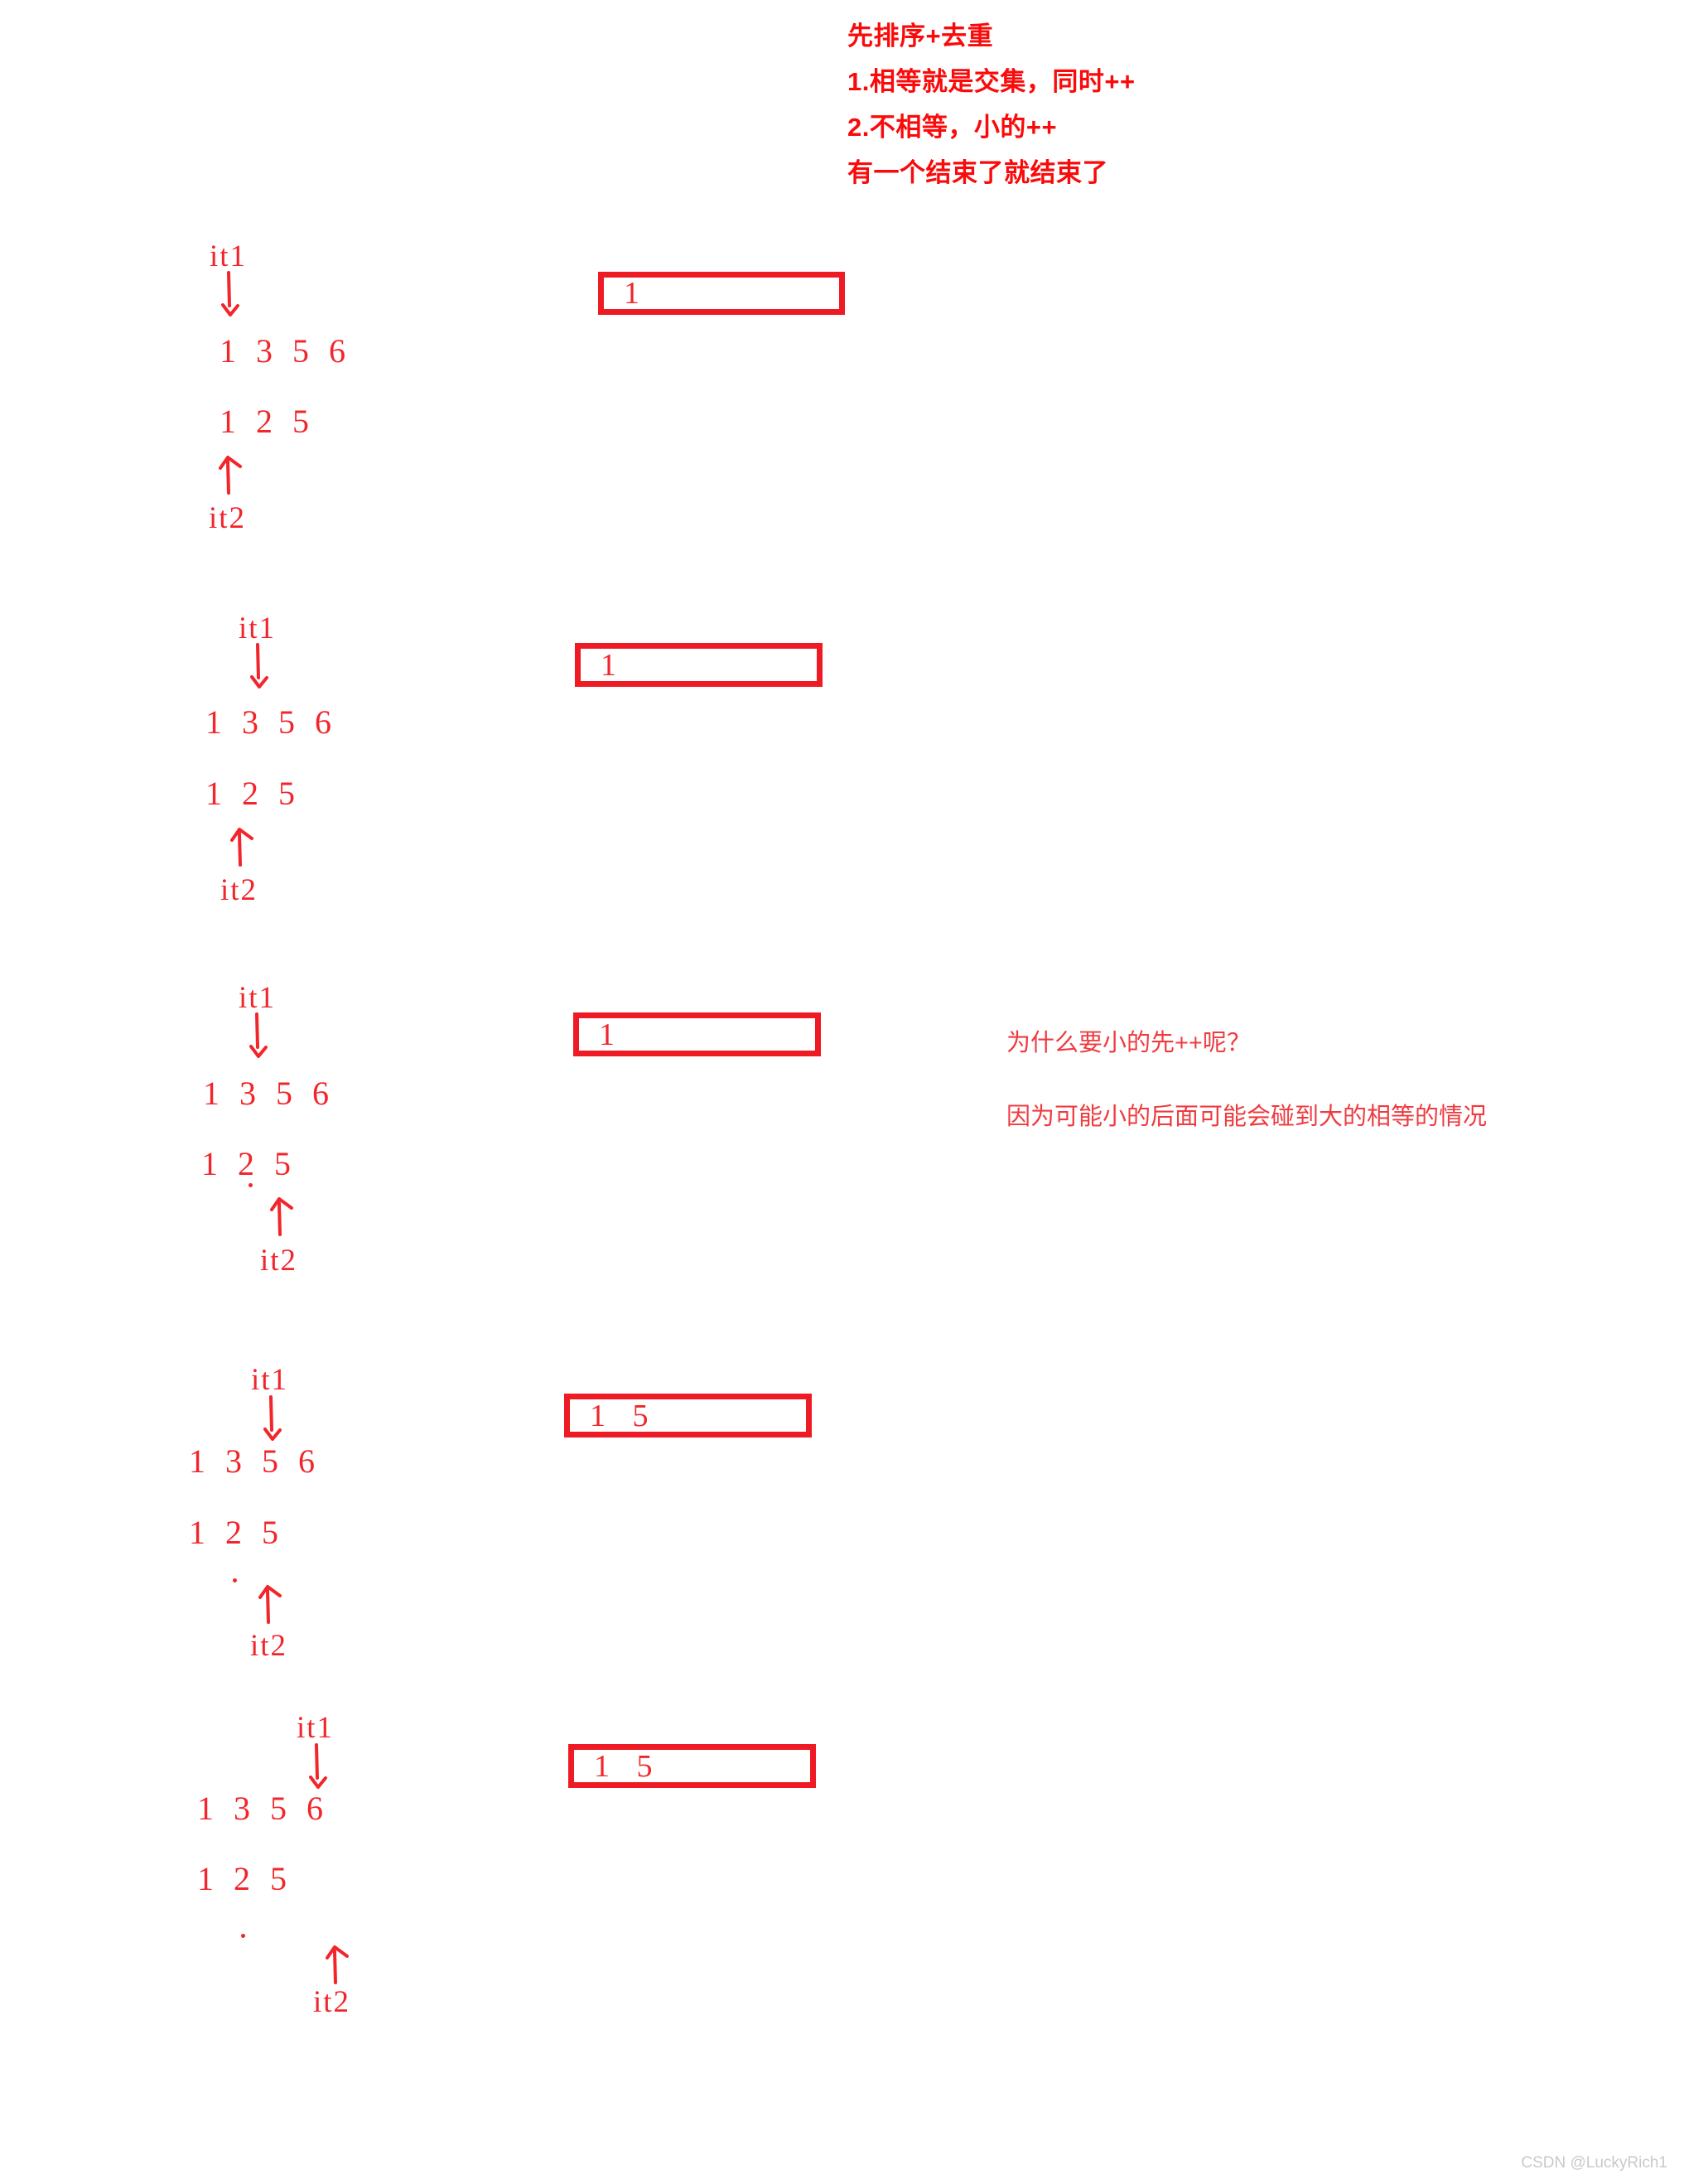 The image size is (1684, 2184). I want to click on result-box-5: 1 5, so click(692, 1766).